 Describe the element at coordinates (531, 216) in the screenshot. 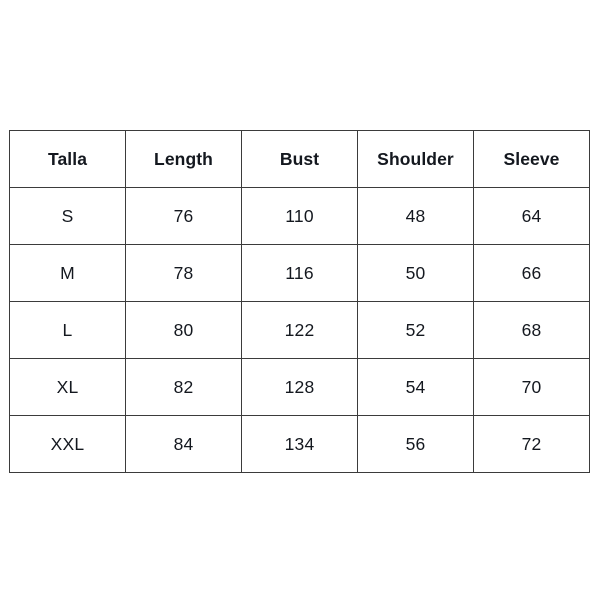

I see `cell-sleeve: 64` at that location.